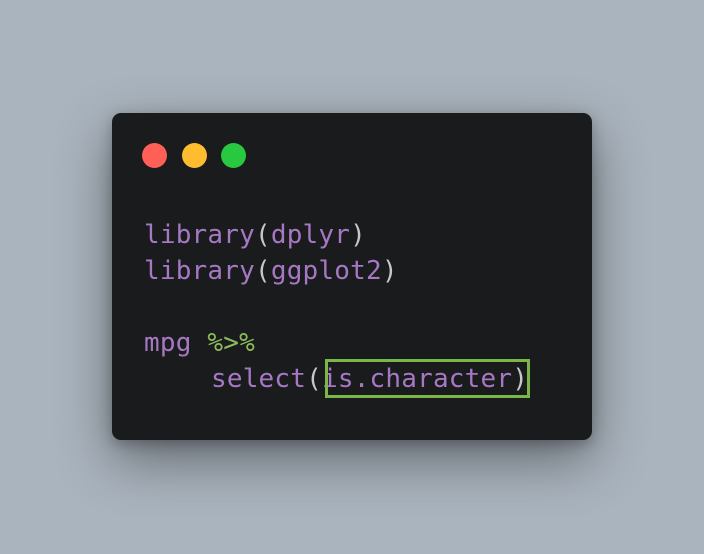  Describe the element at coordinates (231, 343) in the screenshot. I see `pipe-operator: %>%` at that location.